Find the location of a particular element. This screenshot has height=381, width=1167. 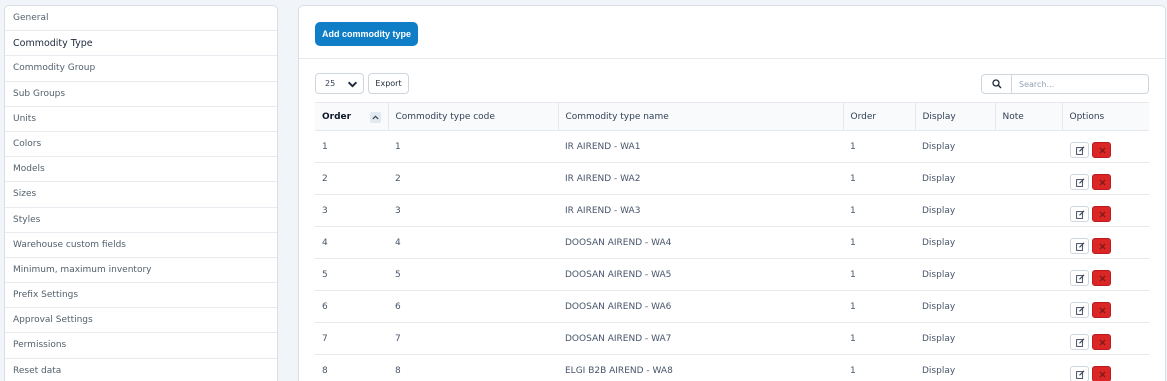

cell-name: DOOSAN AIREND - WA6 is located at coordinates (618, 306).